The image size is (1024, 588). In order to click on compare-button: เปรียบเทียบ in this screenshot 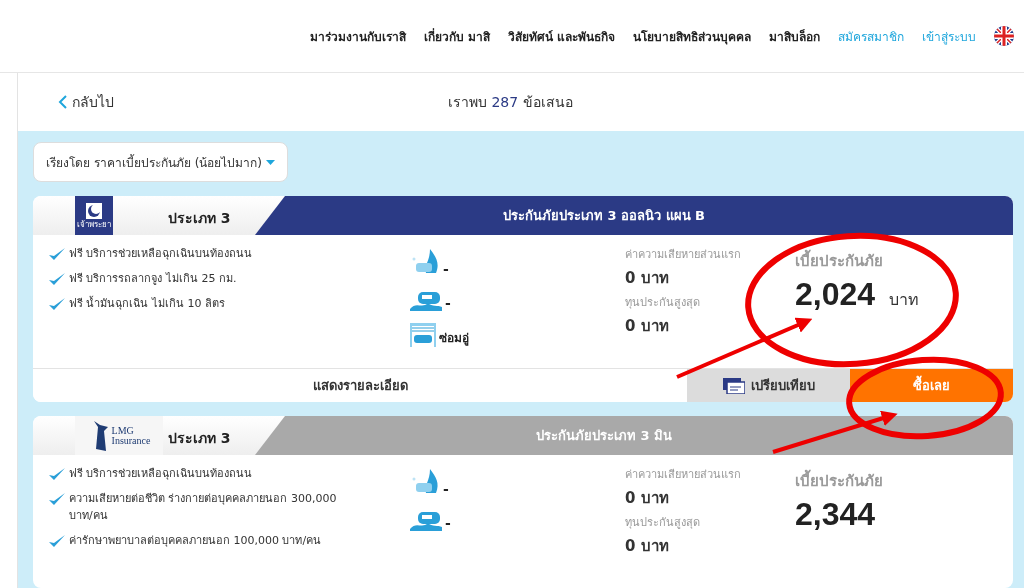, I will do `click(768, 385)`.